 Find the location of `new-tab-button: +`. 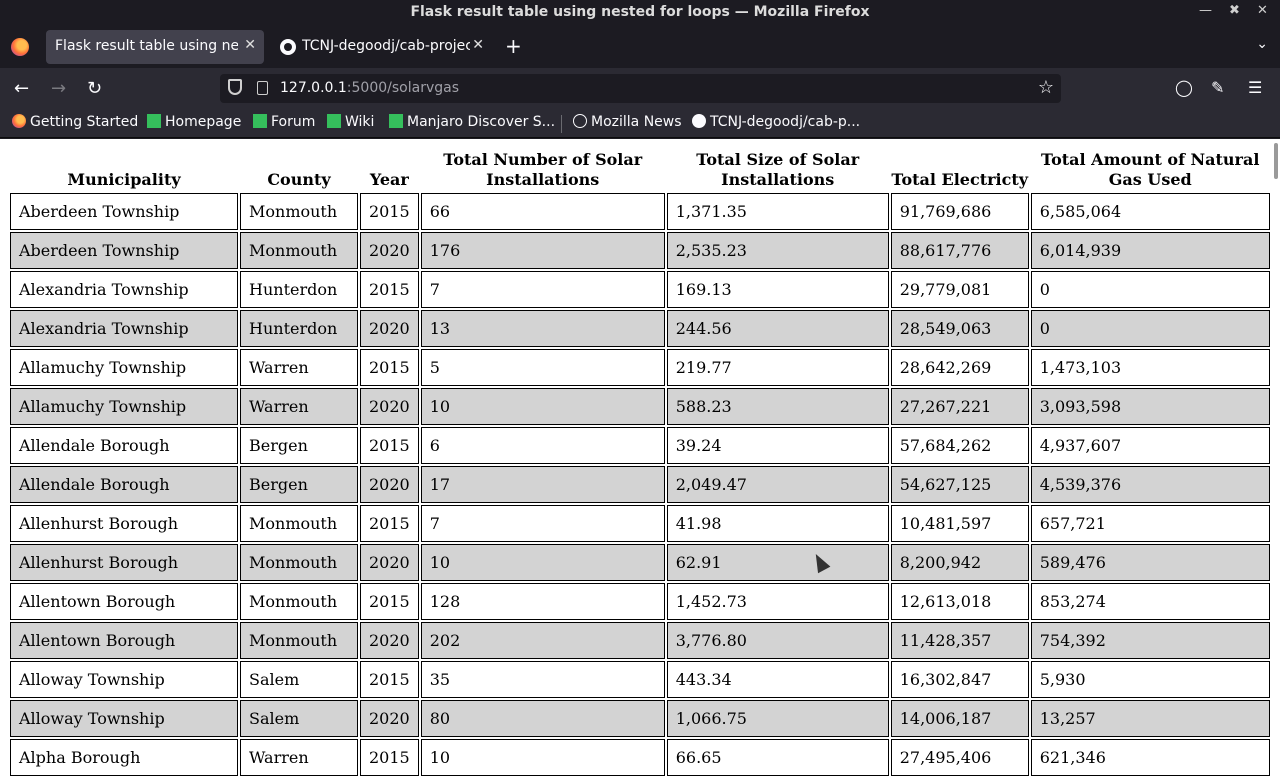

new-tab-button: + is located at coordinates (513, 46).